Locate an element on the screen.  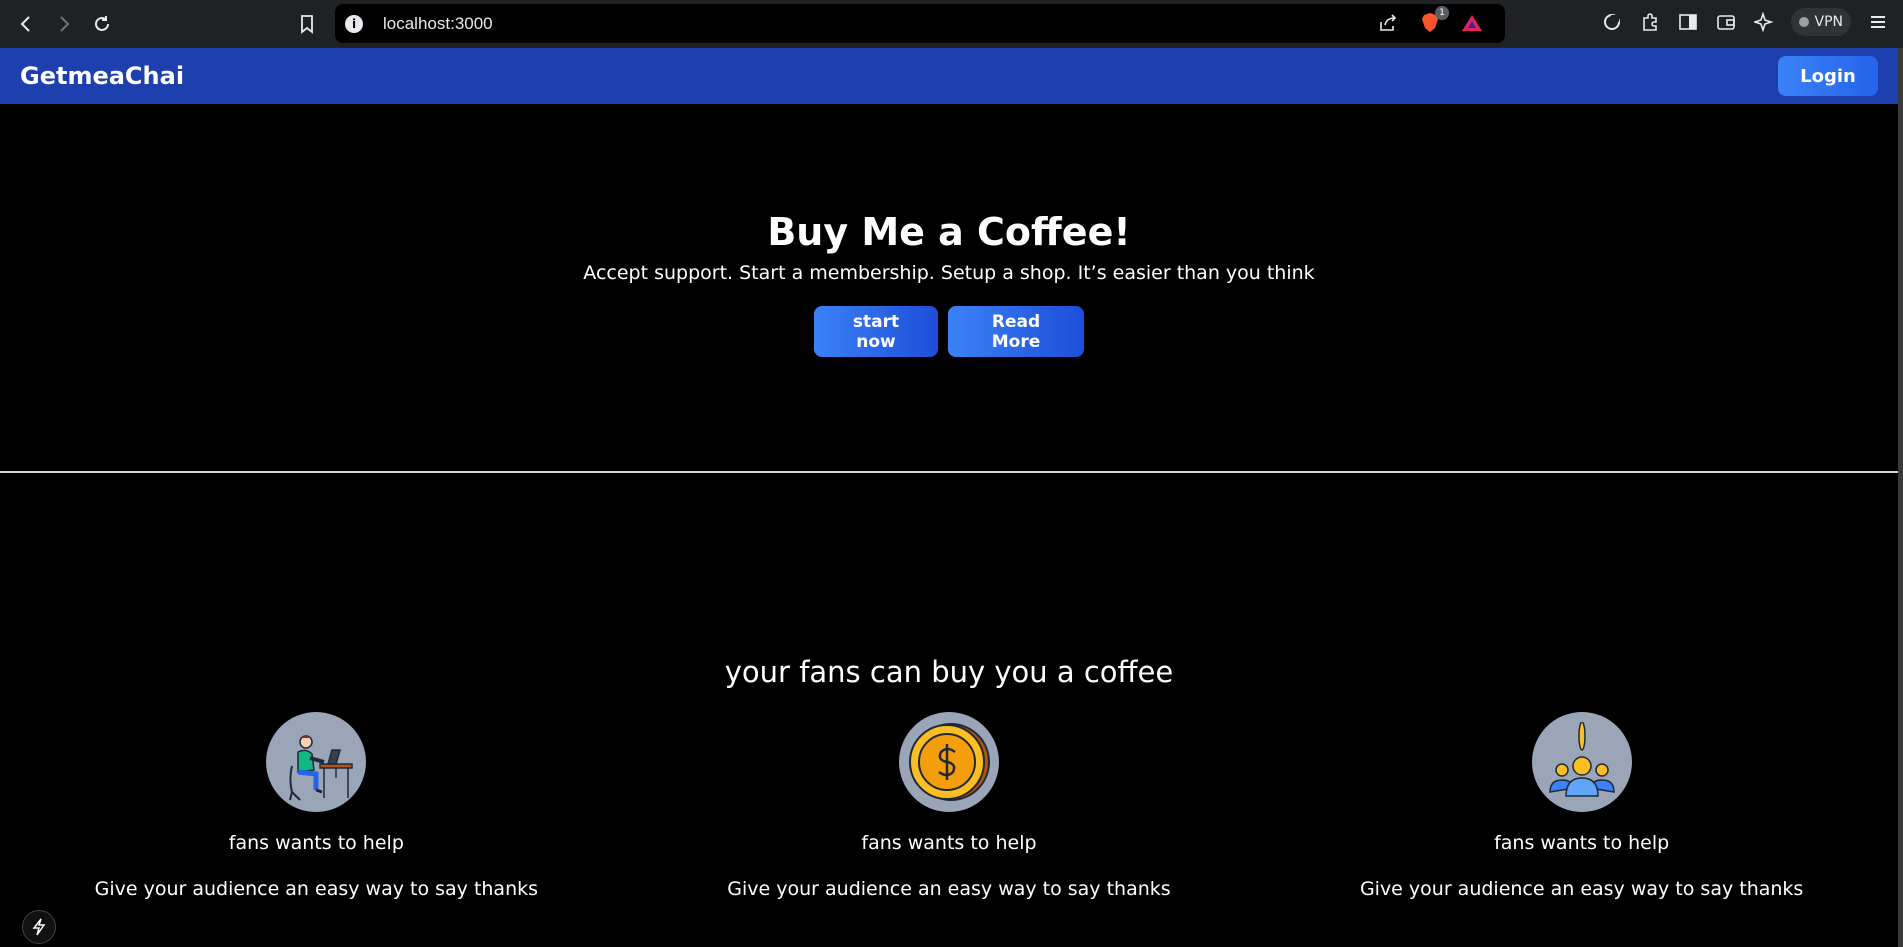
forward-icon is located at coordinates (64, 24).